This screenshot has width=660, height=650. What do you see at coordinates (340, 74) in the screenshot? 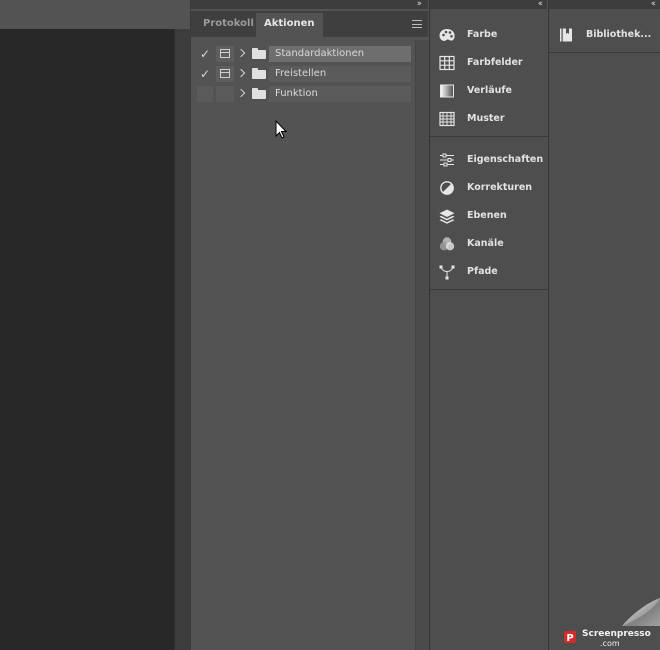
I see `action-set-name: Freistellen` at bounding box center [340, 74].